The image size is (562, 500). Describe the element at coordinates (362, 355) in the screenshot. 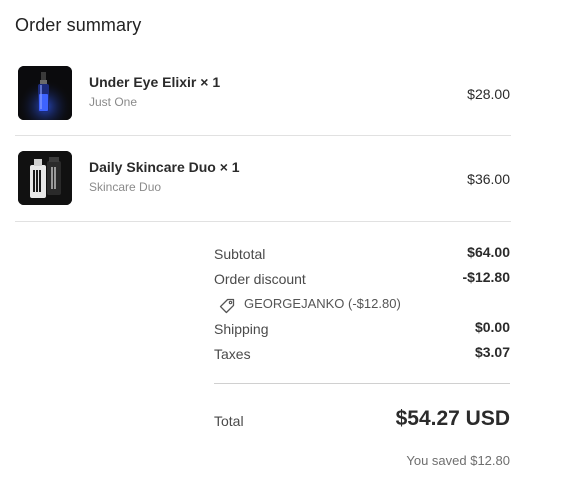

I see `taxes-row: Taxes $3.07` at that location.